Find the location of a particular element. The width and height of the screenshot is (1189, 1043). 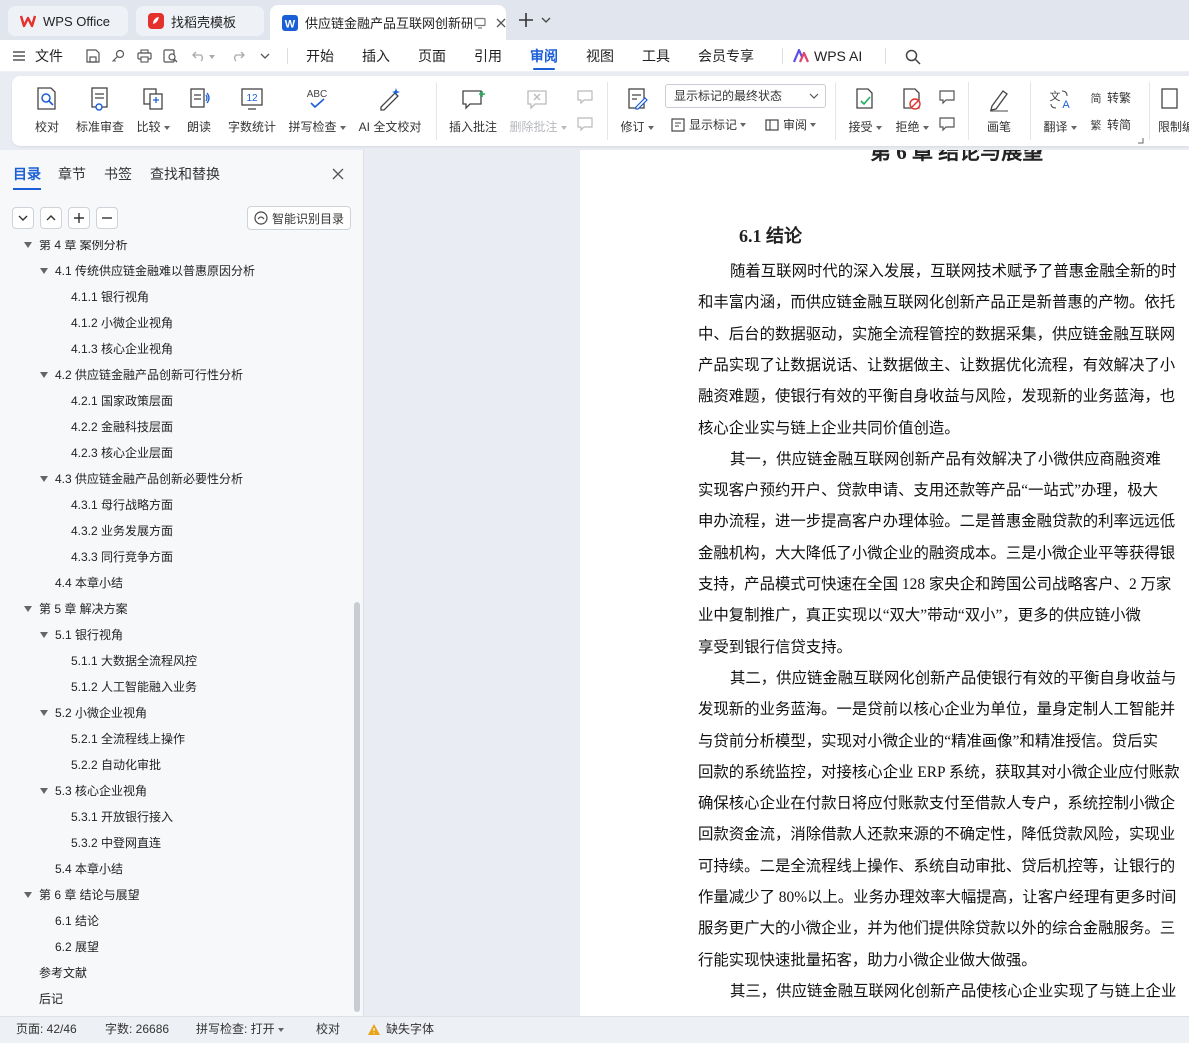

toc-item: 4.2.3 核心企业层面 is located at coordinates (114, 453).